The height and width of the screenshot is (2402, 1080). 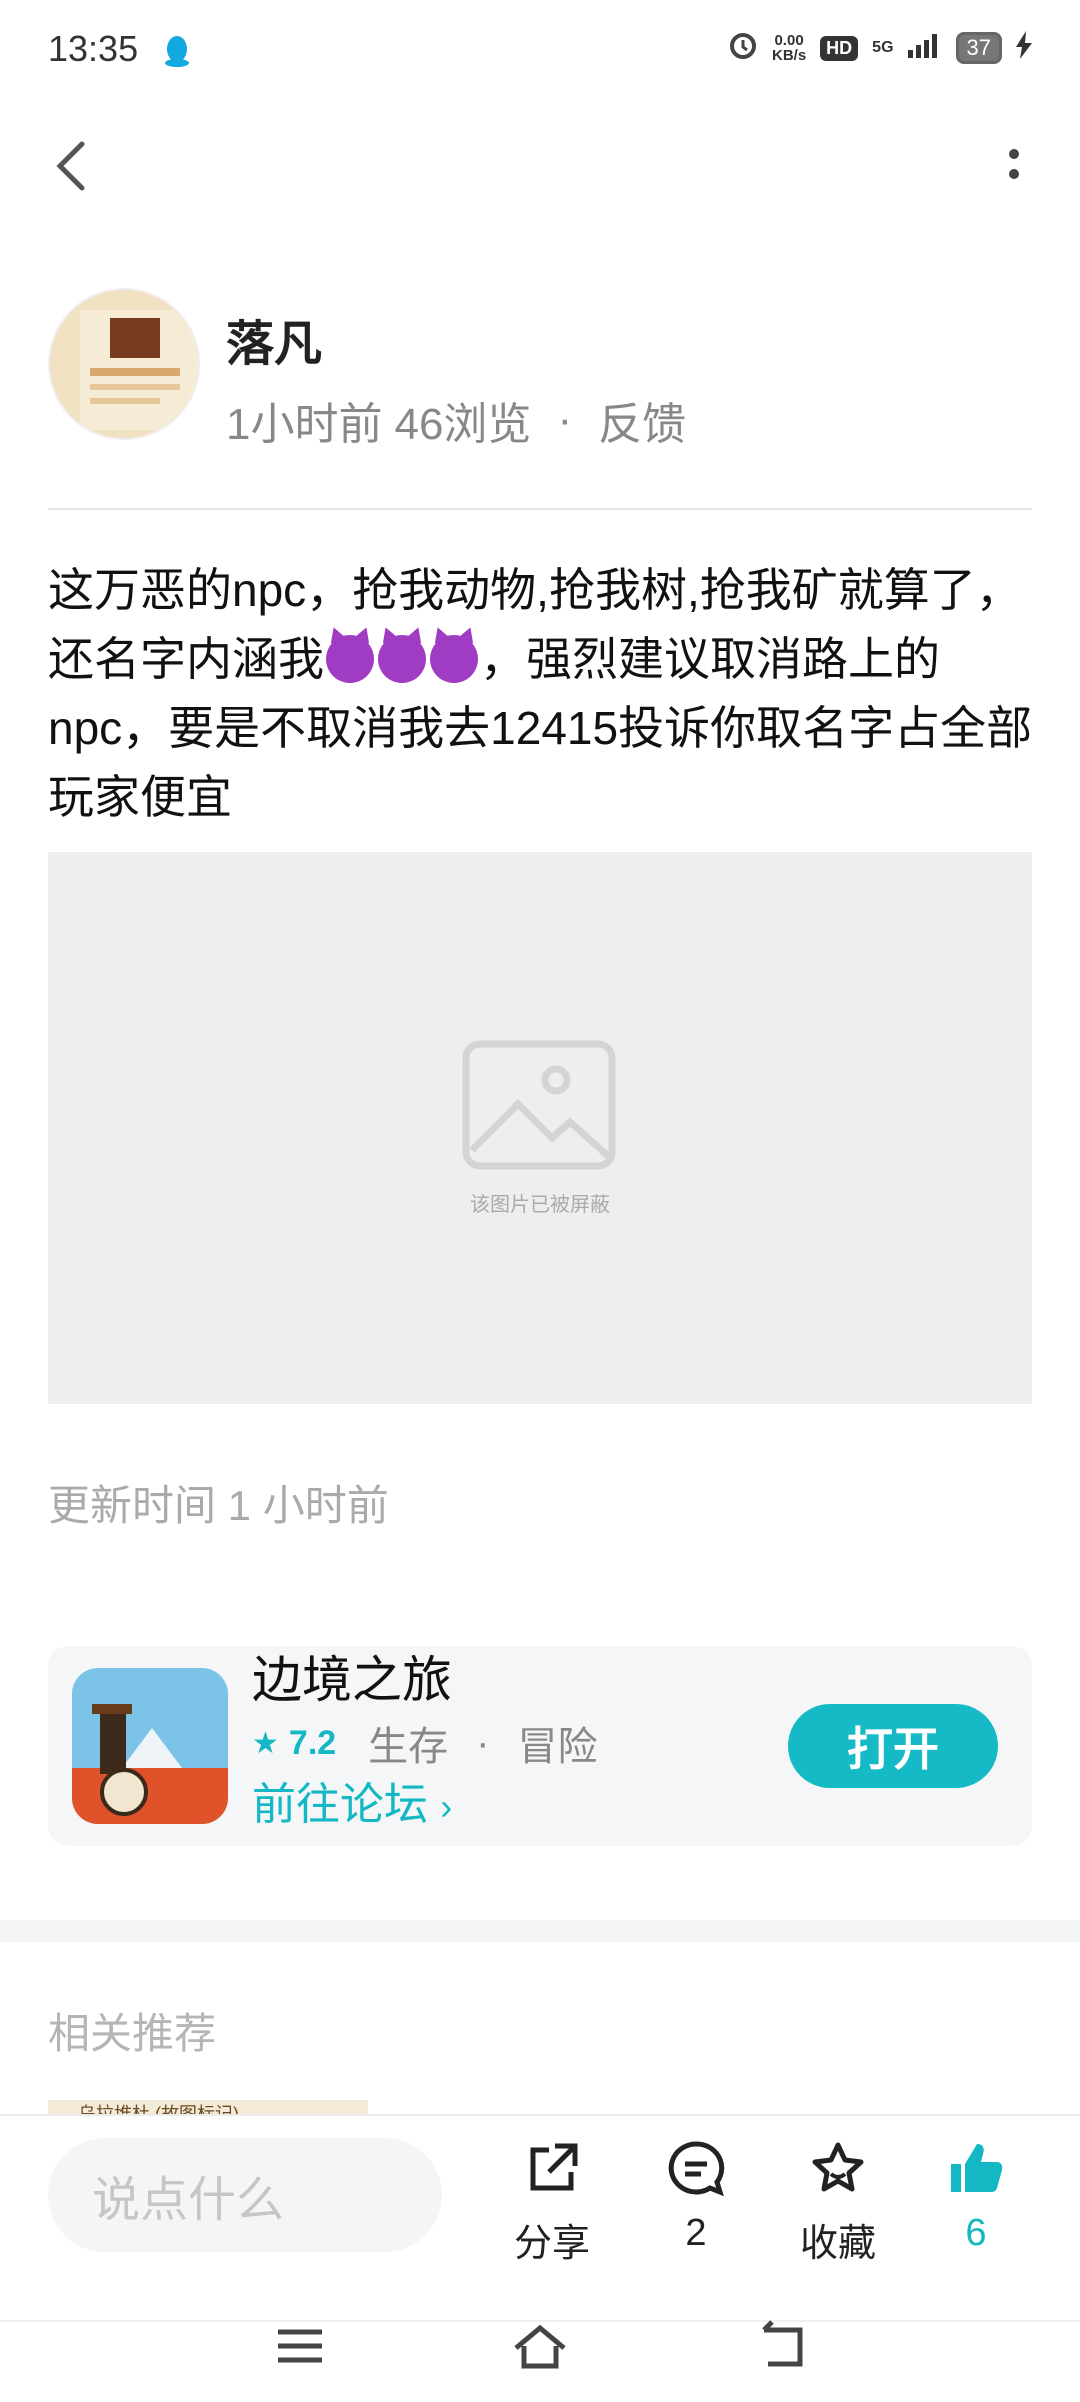 I want to click on chevron-right-icon: ›, so click(x=446, y=1806).